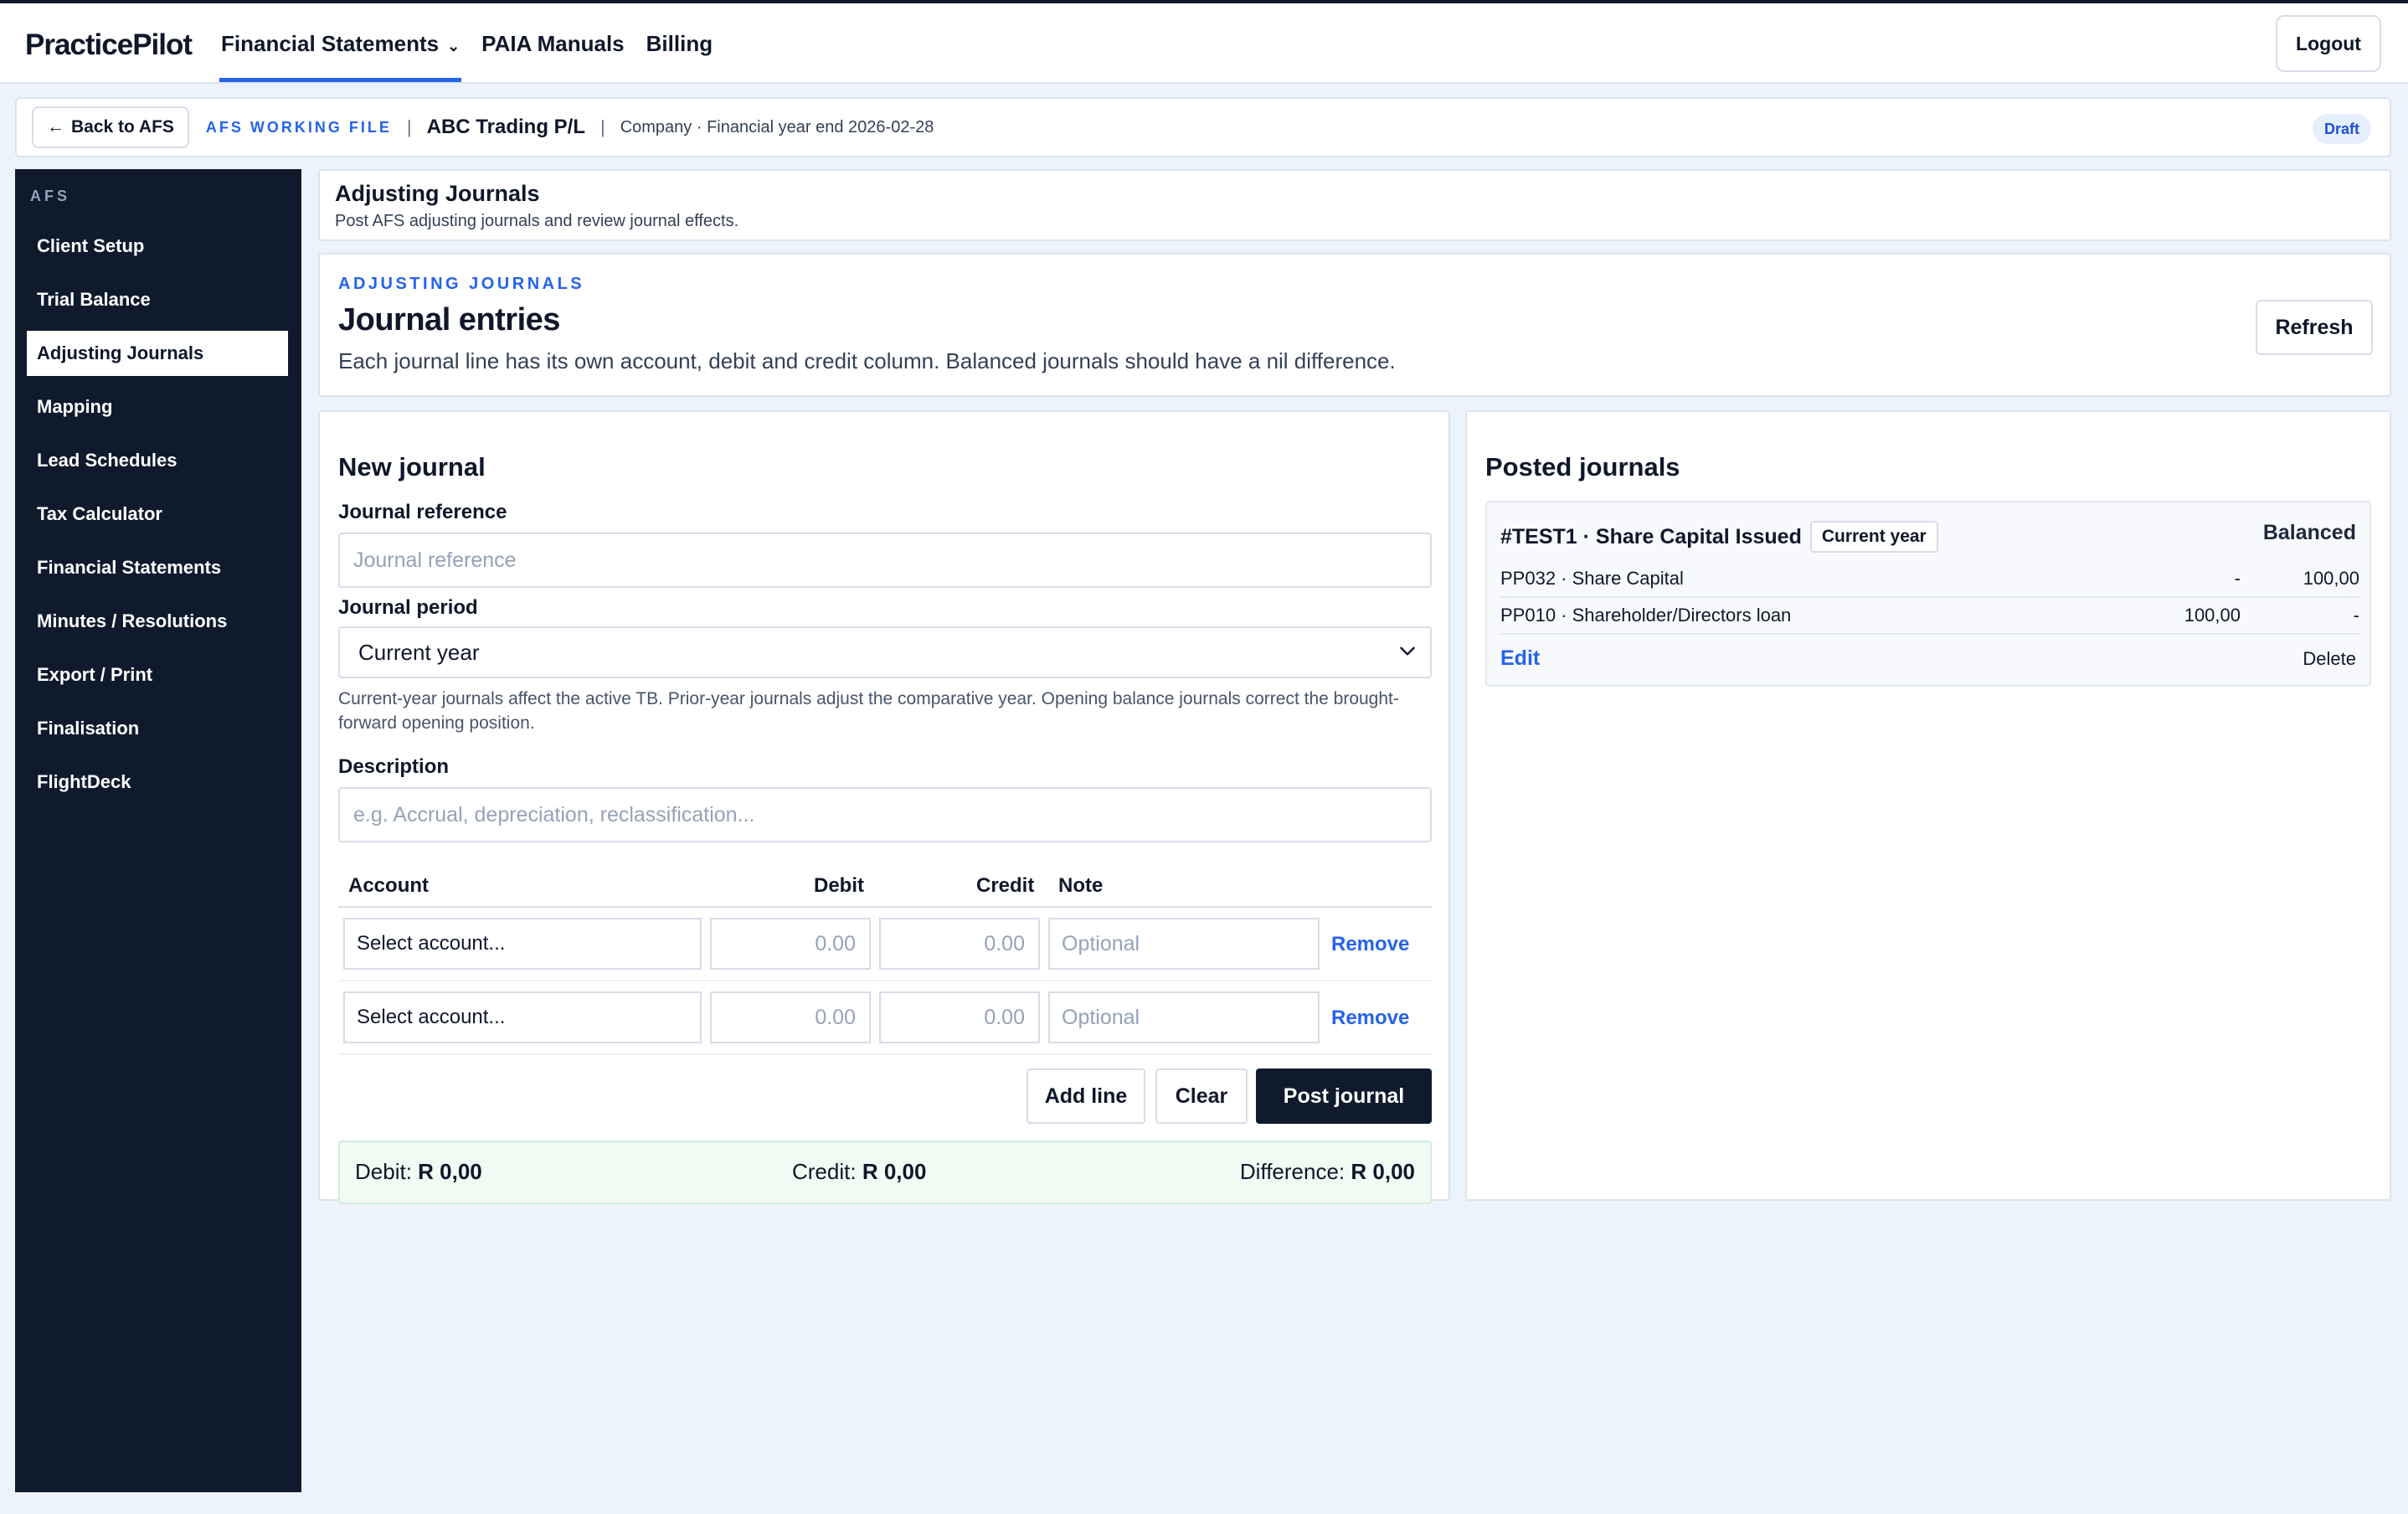 This screenshot has height=1514, width=2408. I want to click on sidebar-item-financial-statements: Financial Statements, so click(157, 567).